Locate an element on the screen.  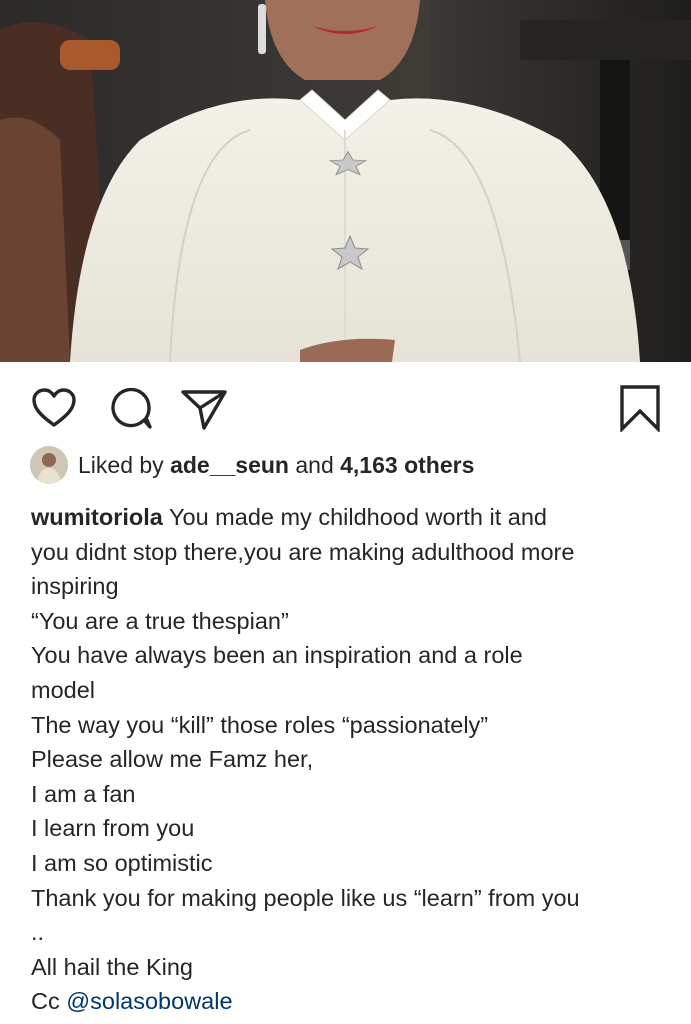
paper-plane-icon is located at coordinates (204, 410).